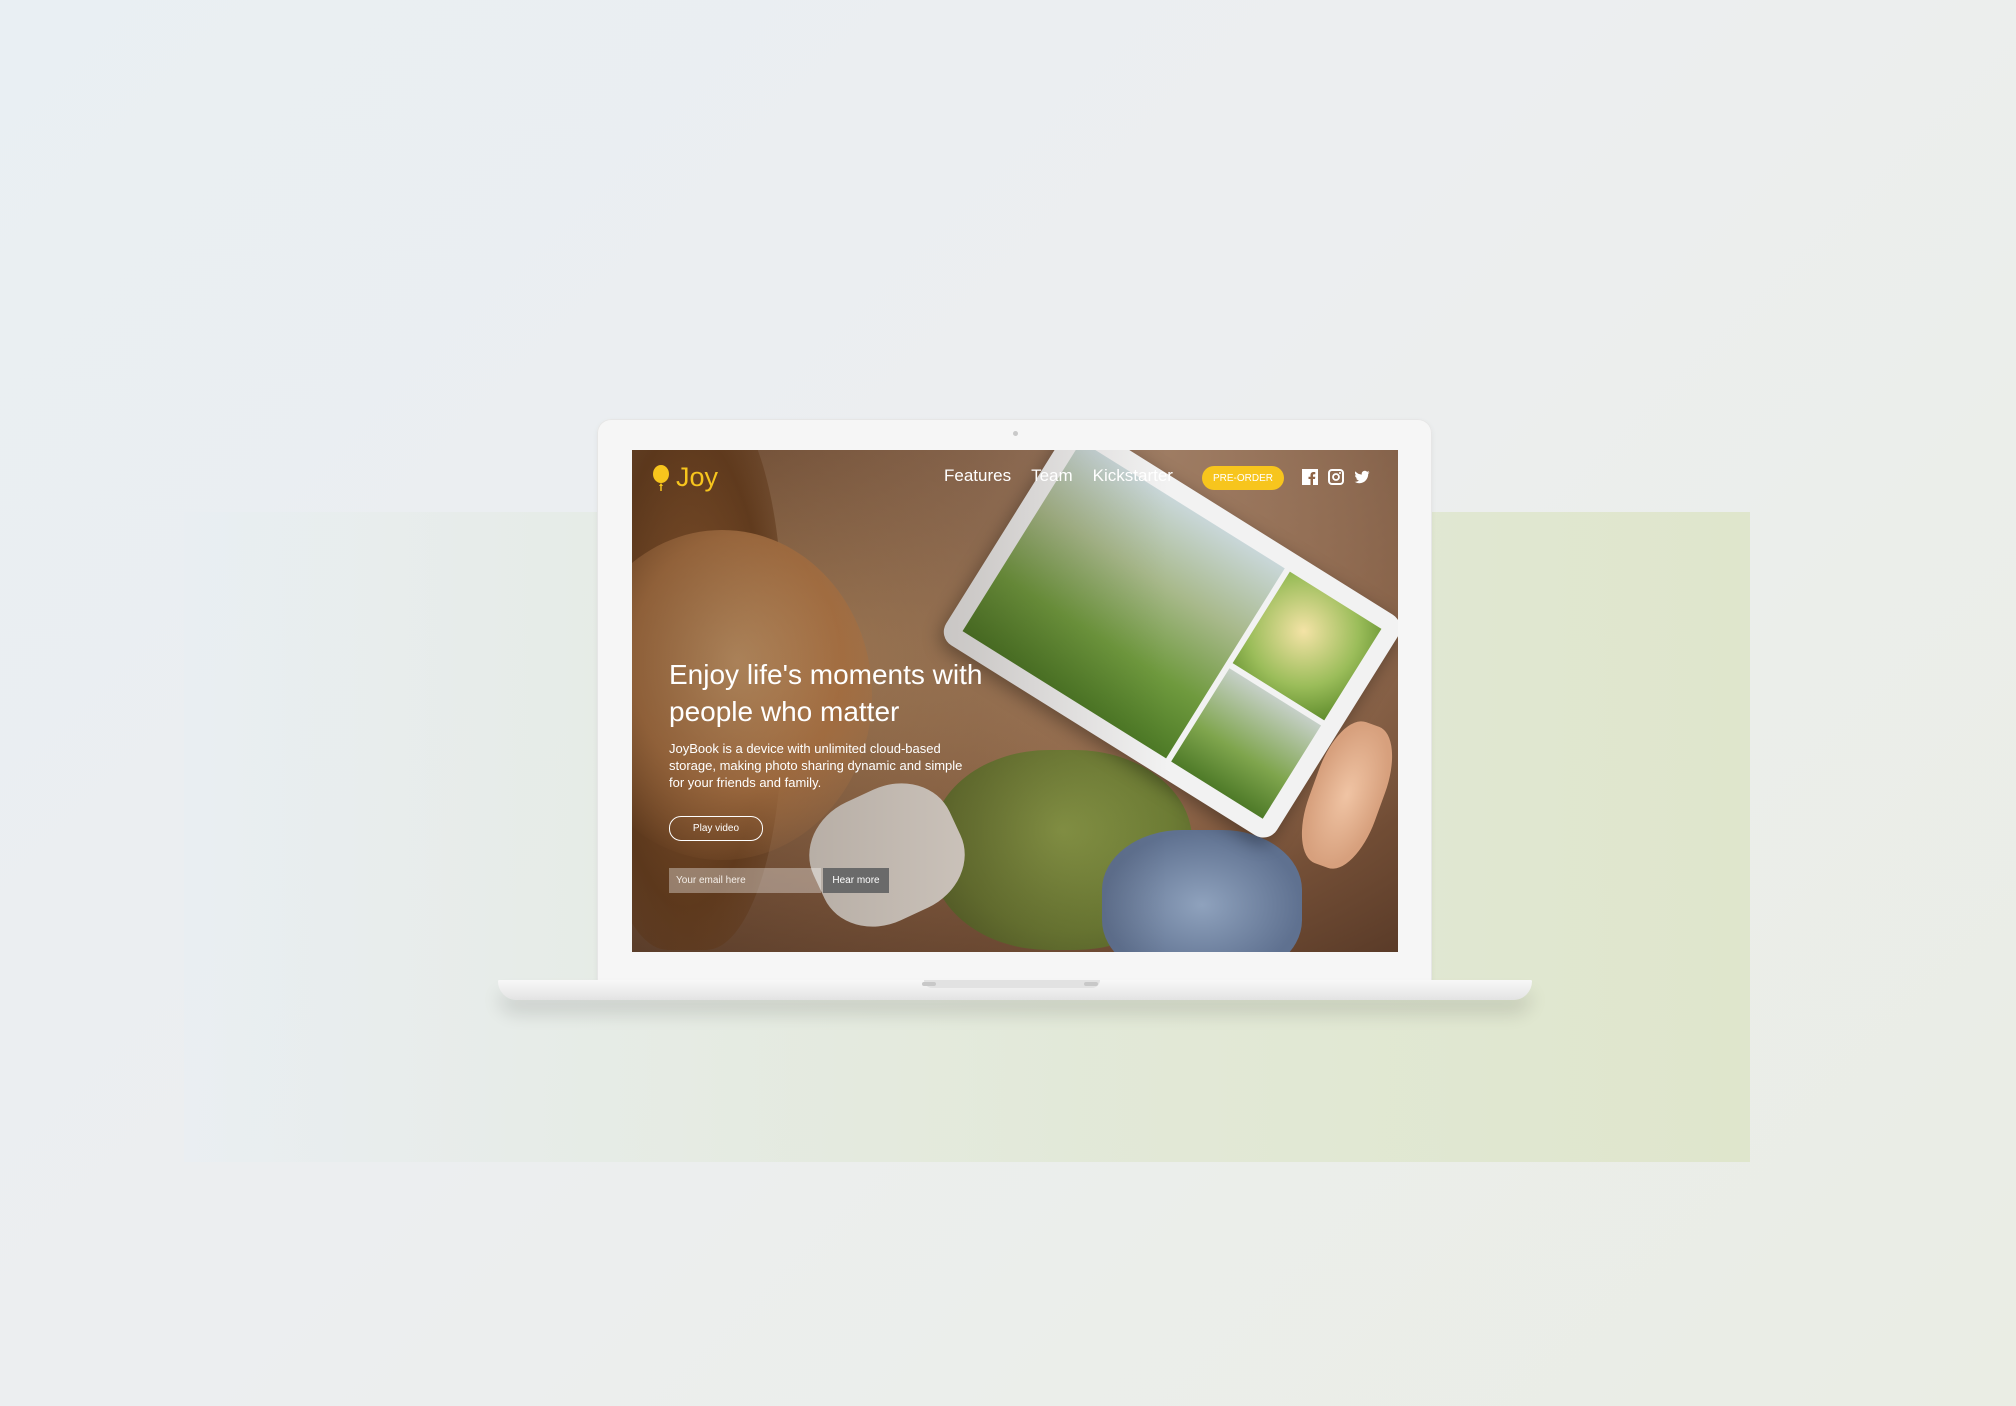  What do you see at coordinates (1091, 984) in the screenshot?
I see `laptop-hinge-right` at bounding box center [1091, 984].